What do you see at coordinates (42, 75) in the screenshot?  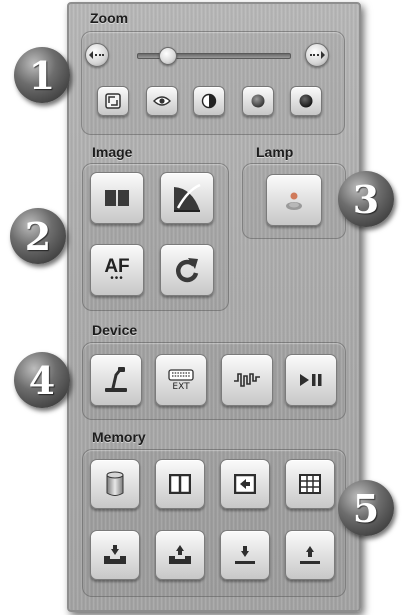 I see `callout-badge-1: 1` at bounding box center [42, 75].